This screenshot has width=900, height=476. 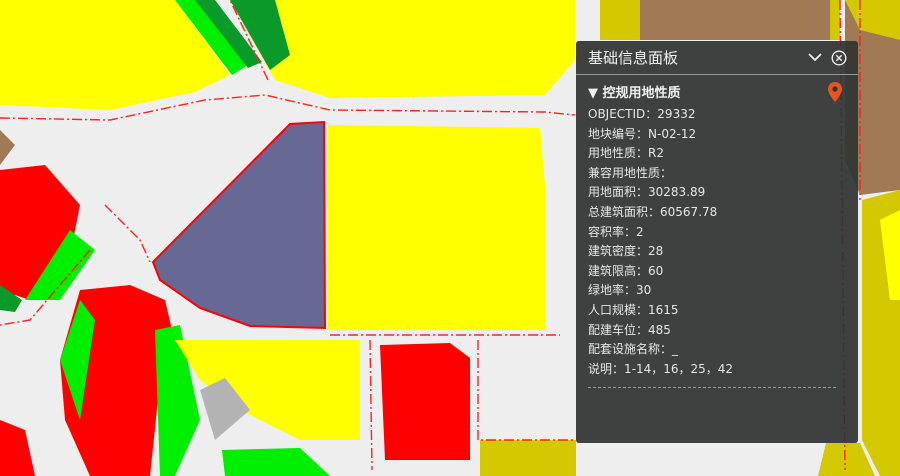 What do you see at coordinates (528, 458) in the screenshot?
I see `parcel-mixed` at bounding box center [528, 458].